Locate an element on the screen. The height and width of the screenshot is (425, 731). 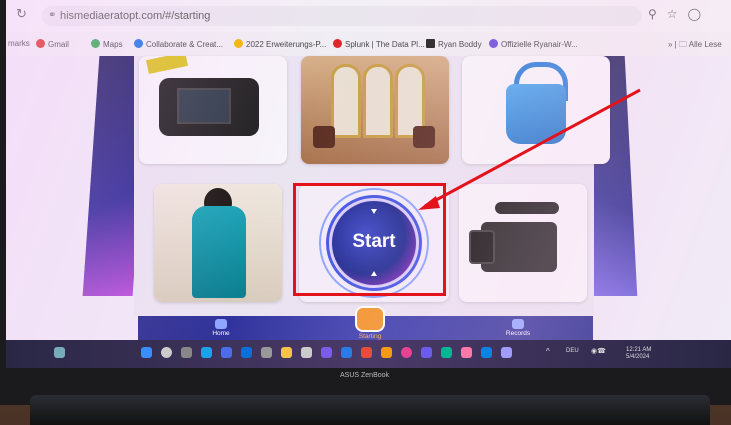
erweiterungs-icon is located at coordinates (238, 43).